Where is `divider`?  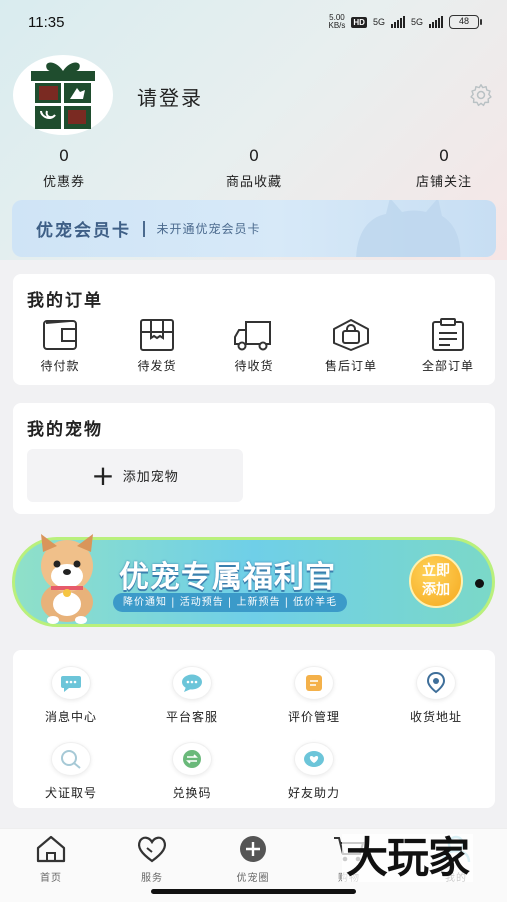 divider is located at coordinates (144, 228).